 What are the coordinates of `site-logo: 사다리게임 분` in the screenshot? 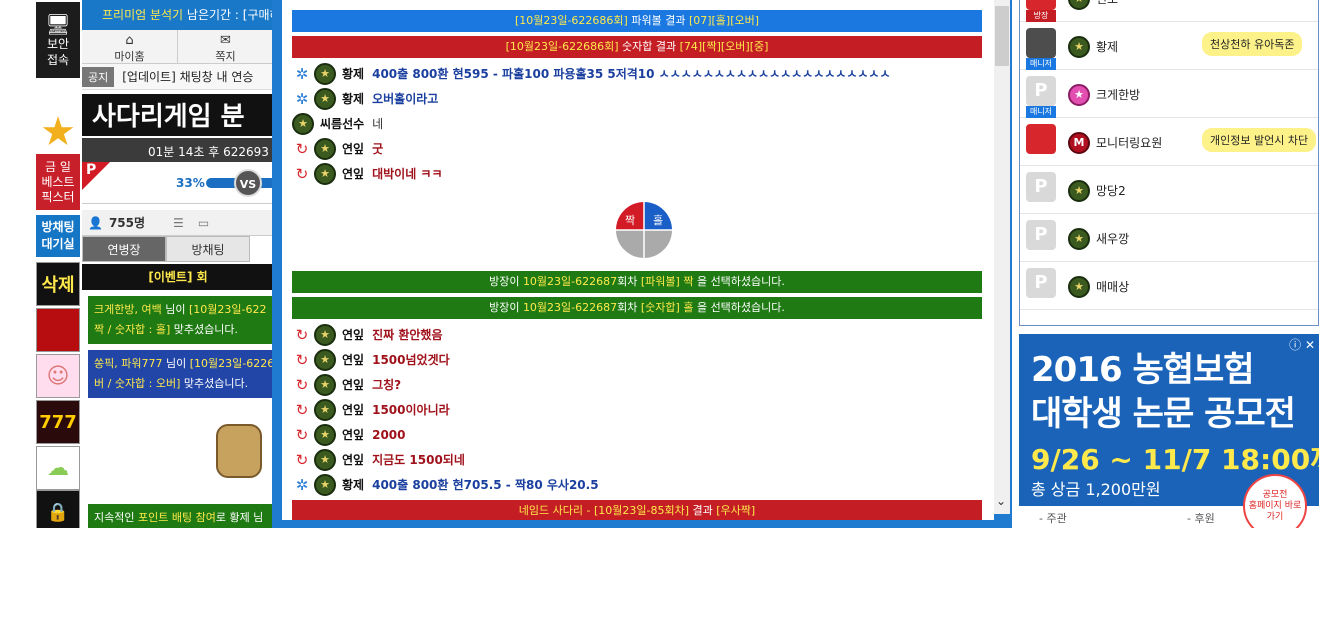 It's located at (178, 115).